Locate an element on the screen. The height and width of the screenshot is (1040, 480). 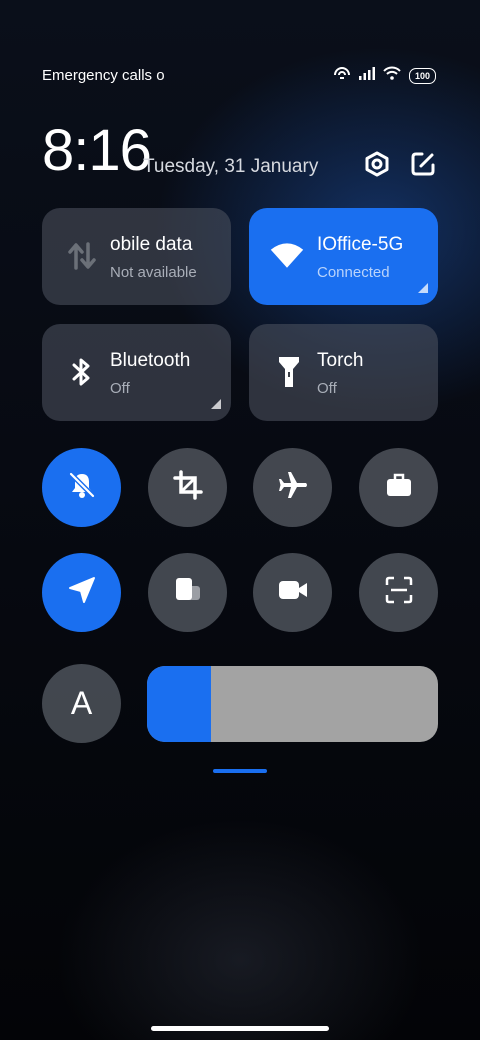
mobile-data-status: Not available is located at coordinates (153, 272).